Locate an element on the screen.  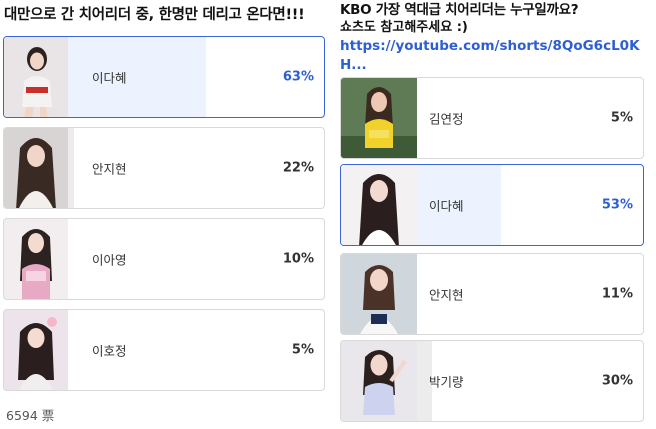
option-percent: 11% is located at coordinates (617, 294).